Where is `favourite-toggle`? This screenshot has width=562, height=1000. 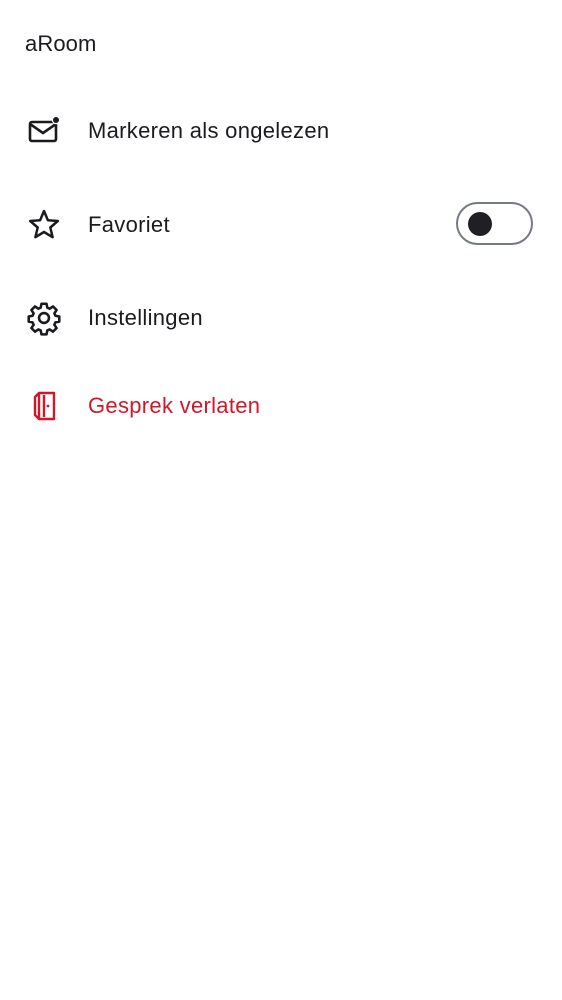
favourite-toggle is located at coordinates (494, 223).